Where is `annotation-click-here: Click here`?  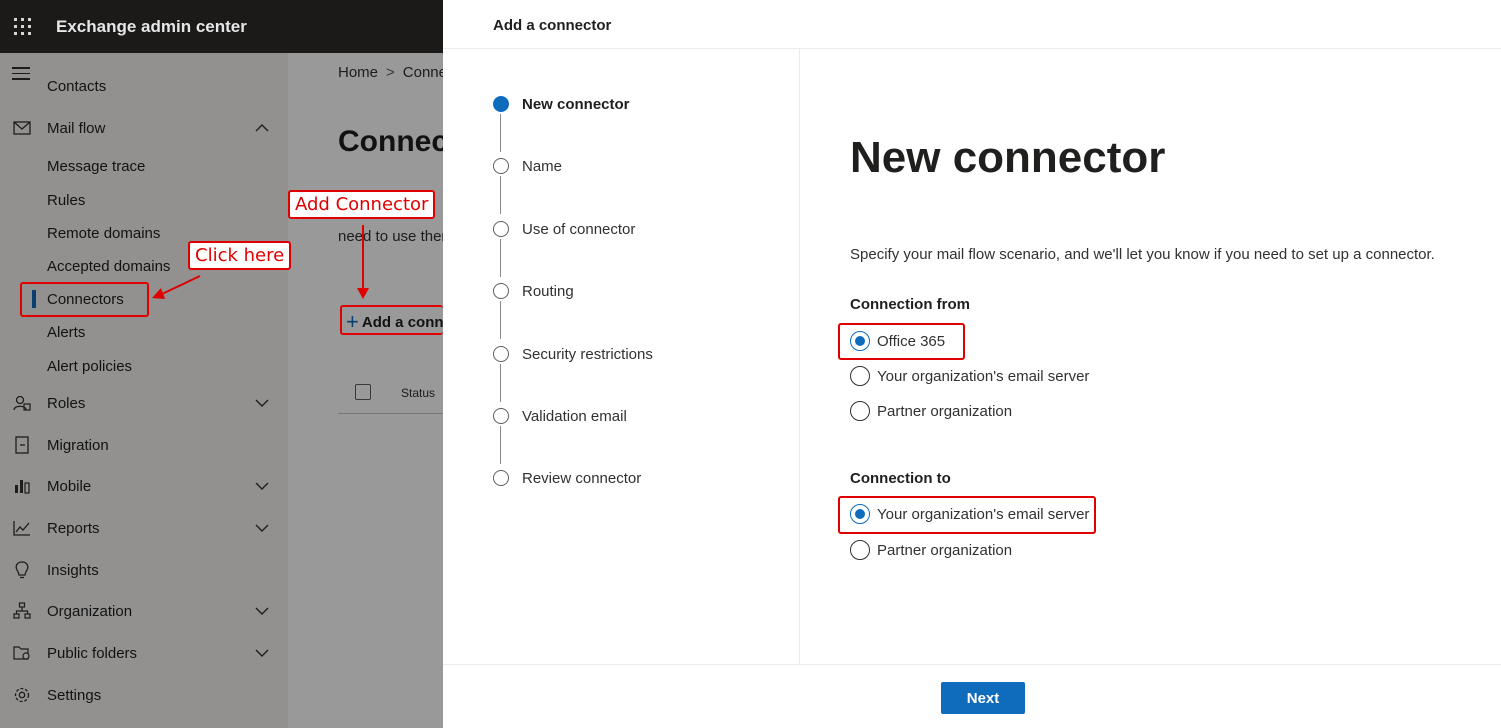 annotation-click-here: Click here is located at coordinates (240, 255).